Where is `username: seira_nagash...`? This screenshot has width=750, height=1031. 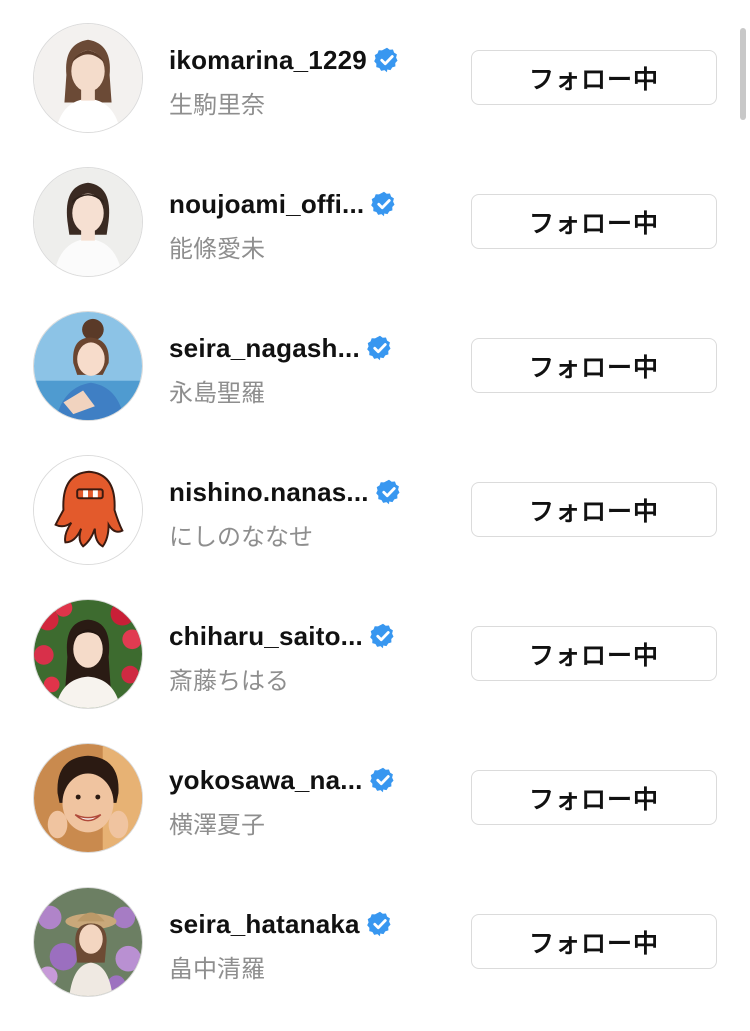
username: seira_nagash... is located at coordinates (281, 348).